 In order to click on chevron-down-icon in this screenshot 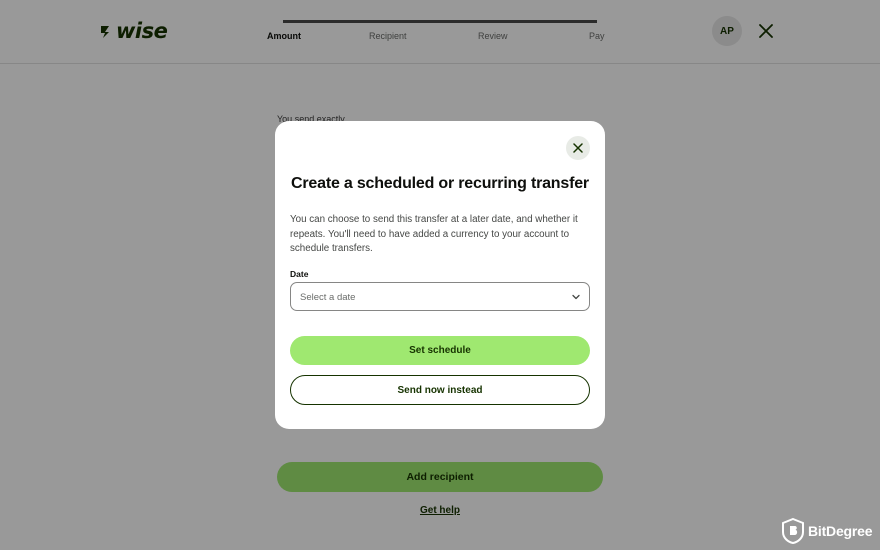, I will do `click(576, 297)`.